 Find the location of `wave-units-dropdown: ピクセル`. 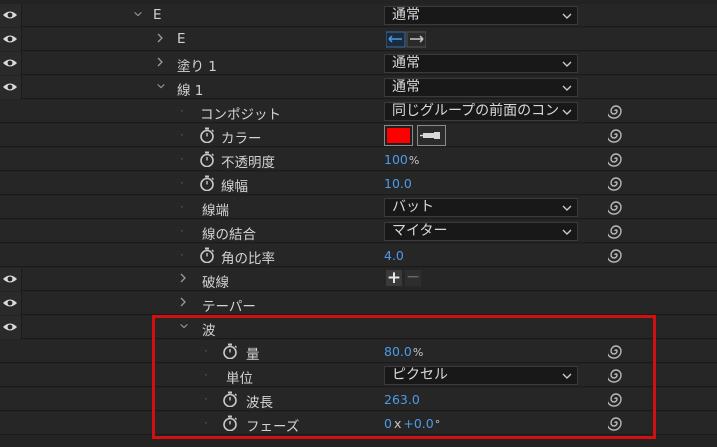

wave-units-dropdown: ピクセル is located at coordinates (481, 375).